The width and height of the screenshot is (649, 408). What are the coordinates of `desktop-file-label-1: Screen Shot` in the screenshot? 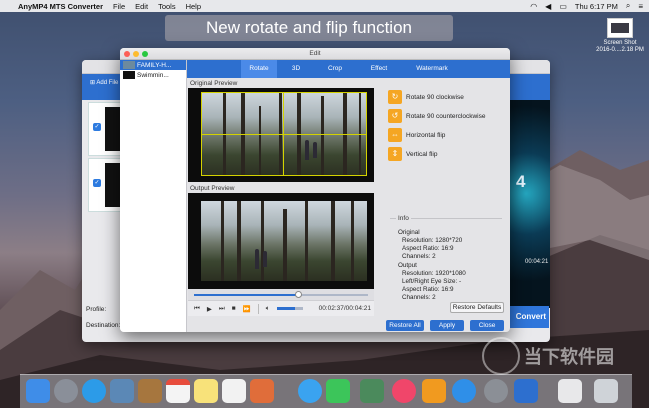 It's located at (620, 43).